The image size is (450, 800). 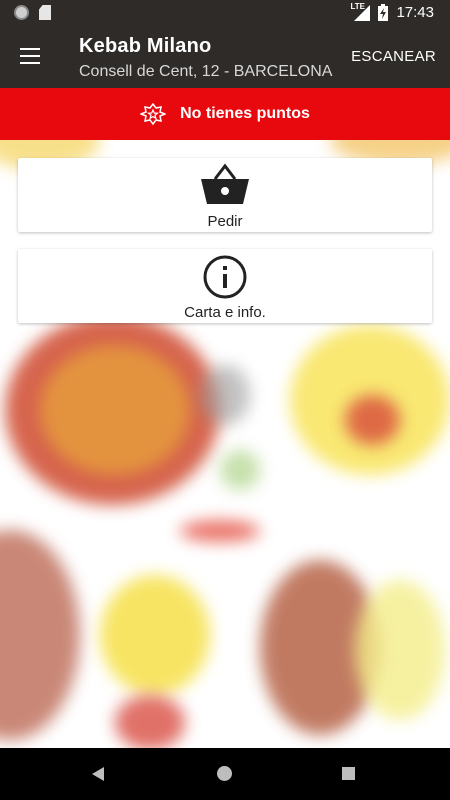 I want to click on status-notifications, so click(x=32, y=12).